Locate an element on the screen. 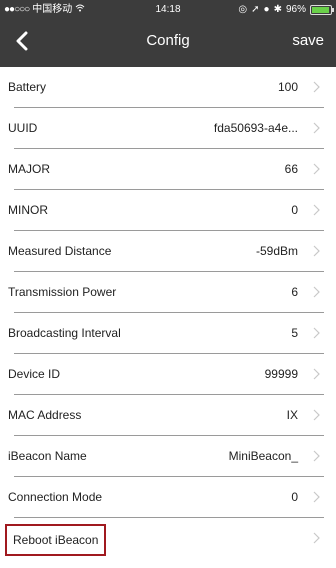 This screenshot has height=568, width=336. row-ibeacon-name: iBeacon Name MiniBeacon_ is located at coordinates (168, 456).